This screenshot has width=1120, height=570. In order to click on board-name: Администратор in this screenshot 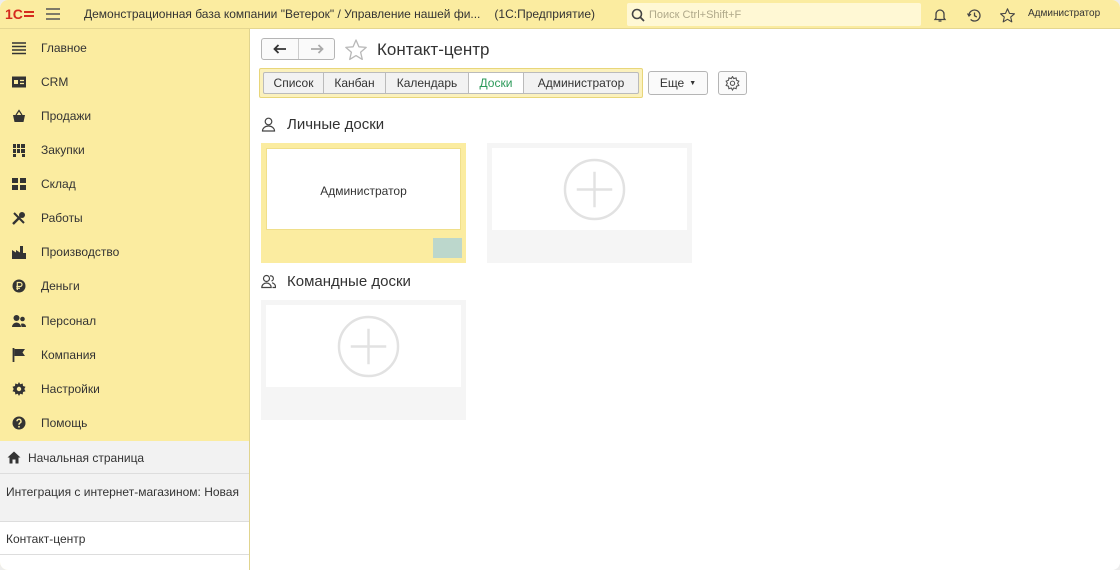, I will do `click(363, 191)`.